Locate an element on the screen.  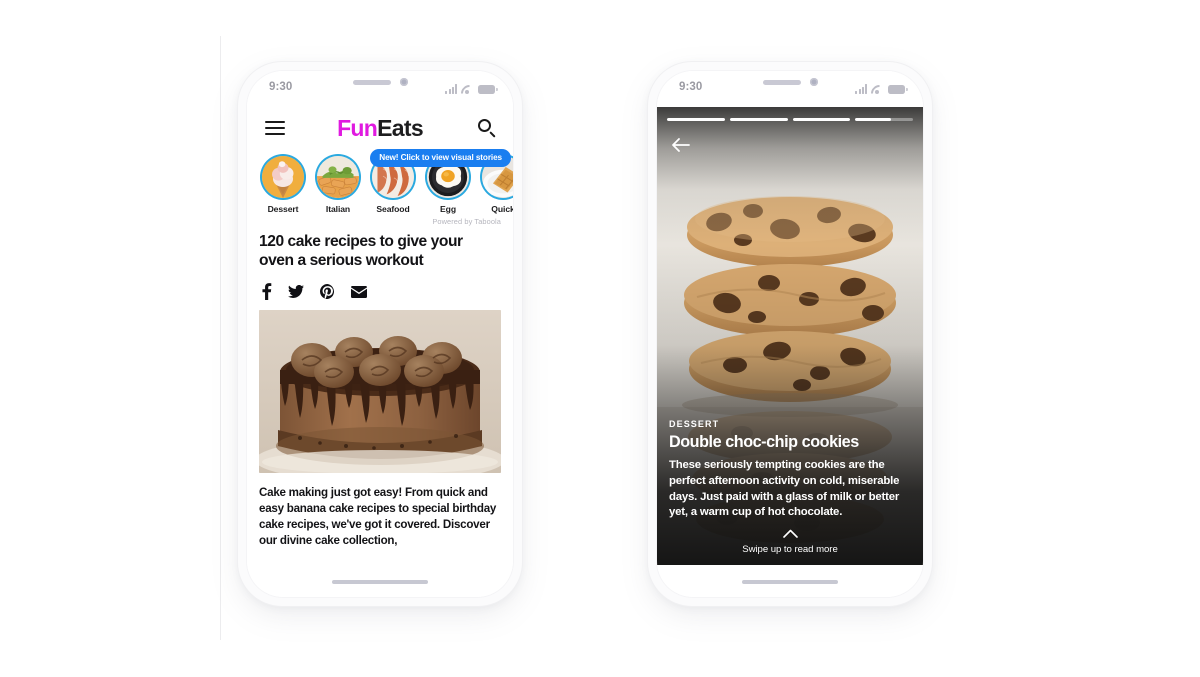
chevron-up-icon is located at coordinates (790, 533).